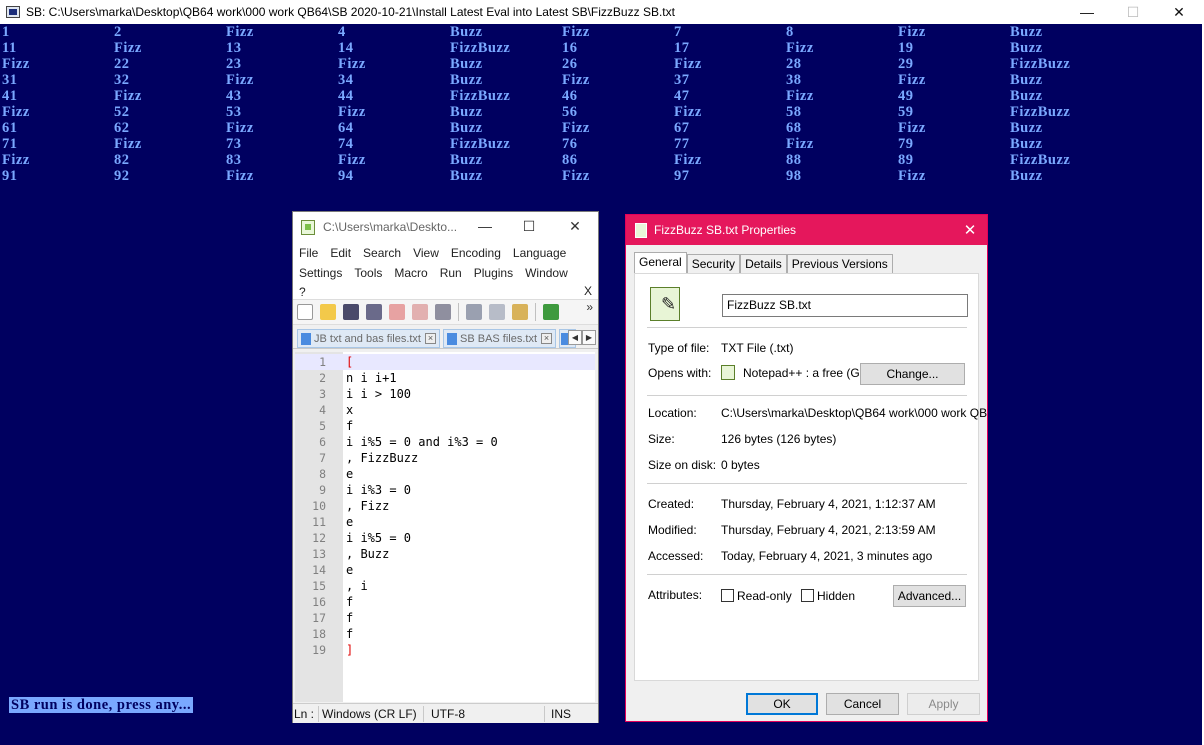 Image resolution: width=1204 pixels, height=745 pixels. Describe the element at coordinates (970, 230) in the screenshot. I see `properties-close-button: ✕` at that location.